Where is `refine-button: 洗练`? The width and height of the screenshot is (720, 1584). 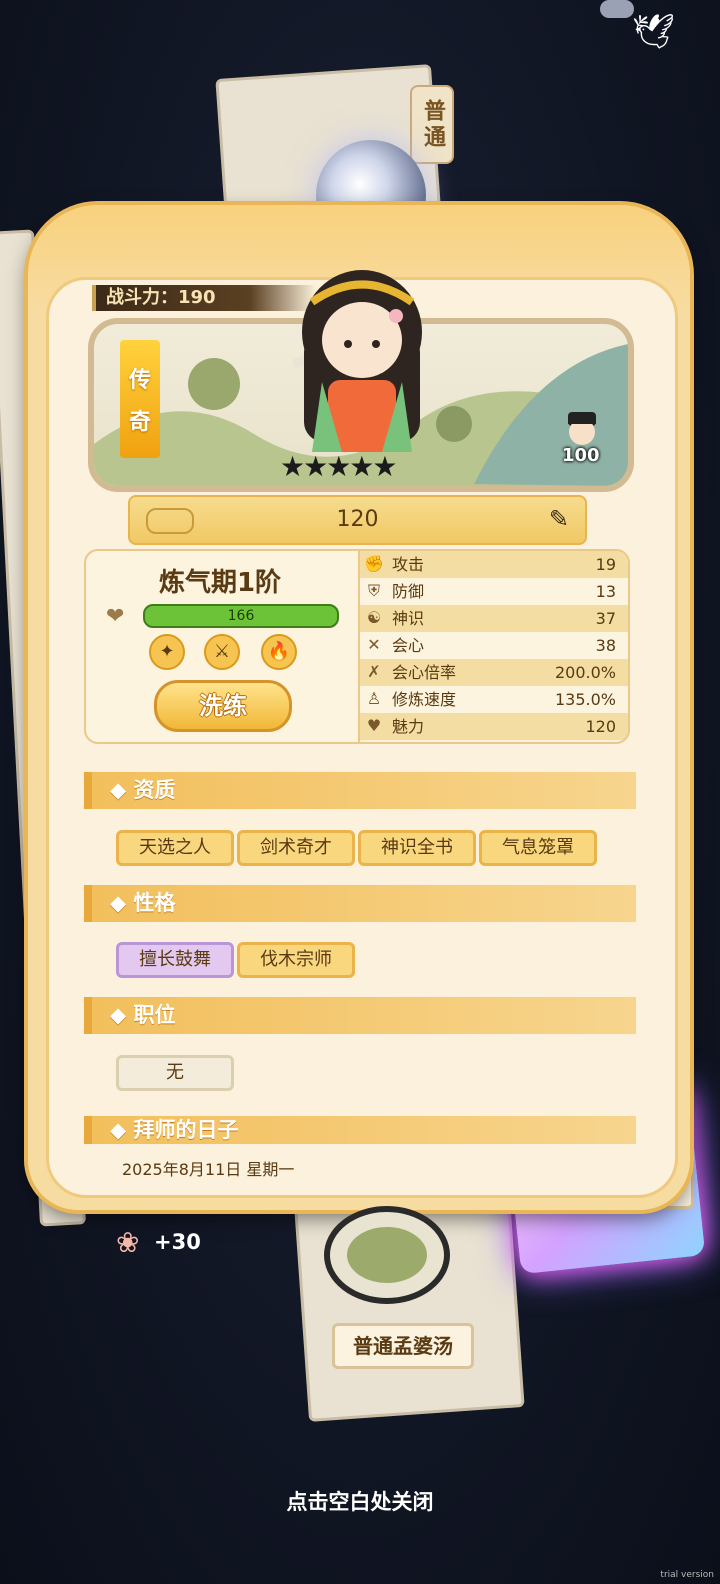
refine-button: 洗练 is located at coordinates (223, 706).